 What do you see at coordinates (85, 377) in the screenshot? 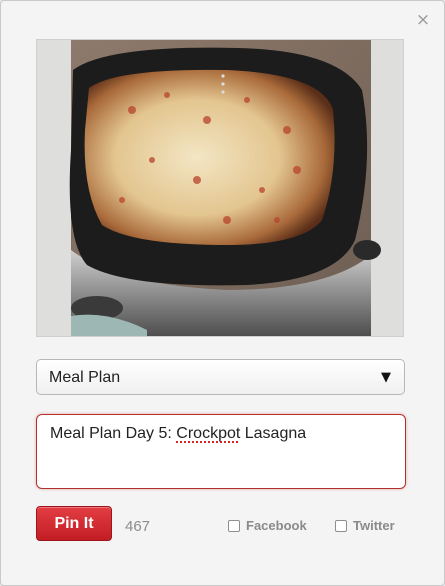
I see `board-select-value: Meal Plan` at bounding box center [85, 377].